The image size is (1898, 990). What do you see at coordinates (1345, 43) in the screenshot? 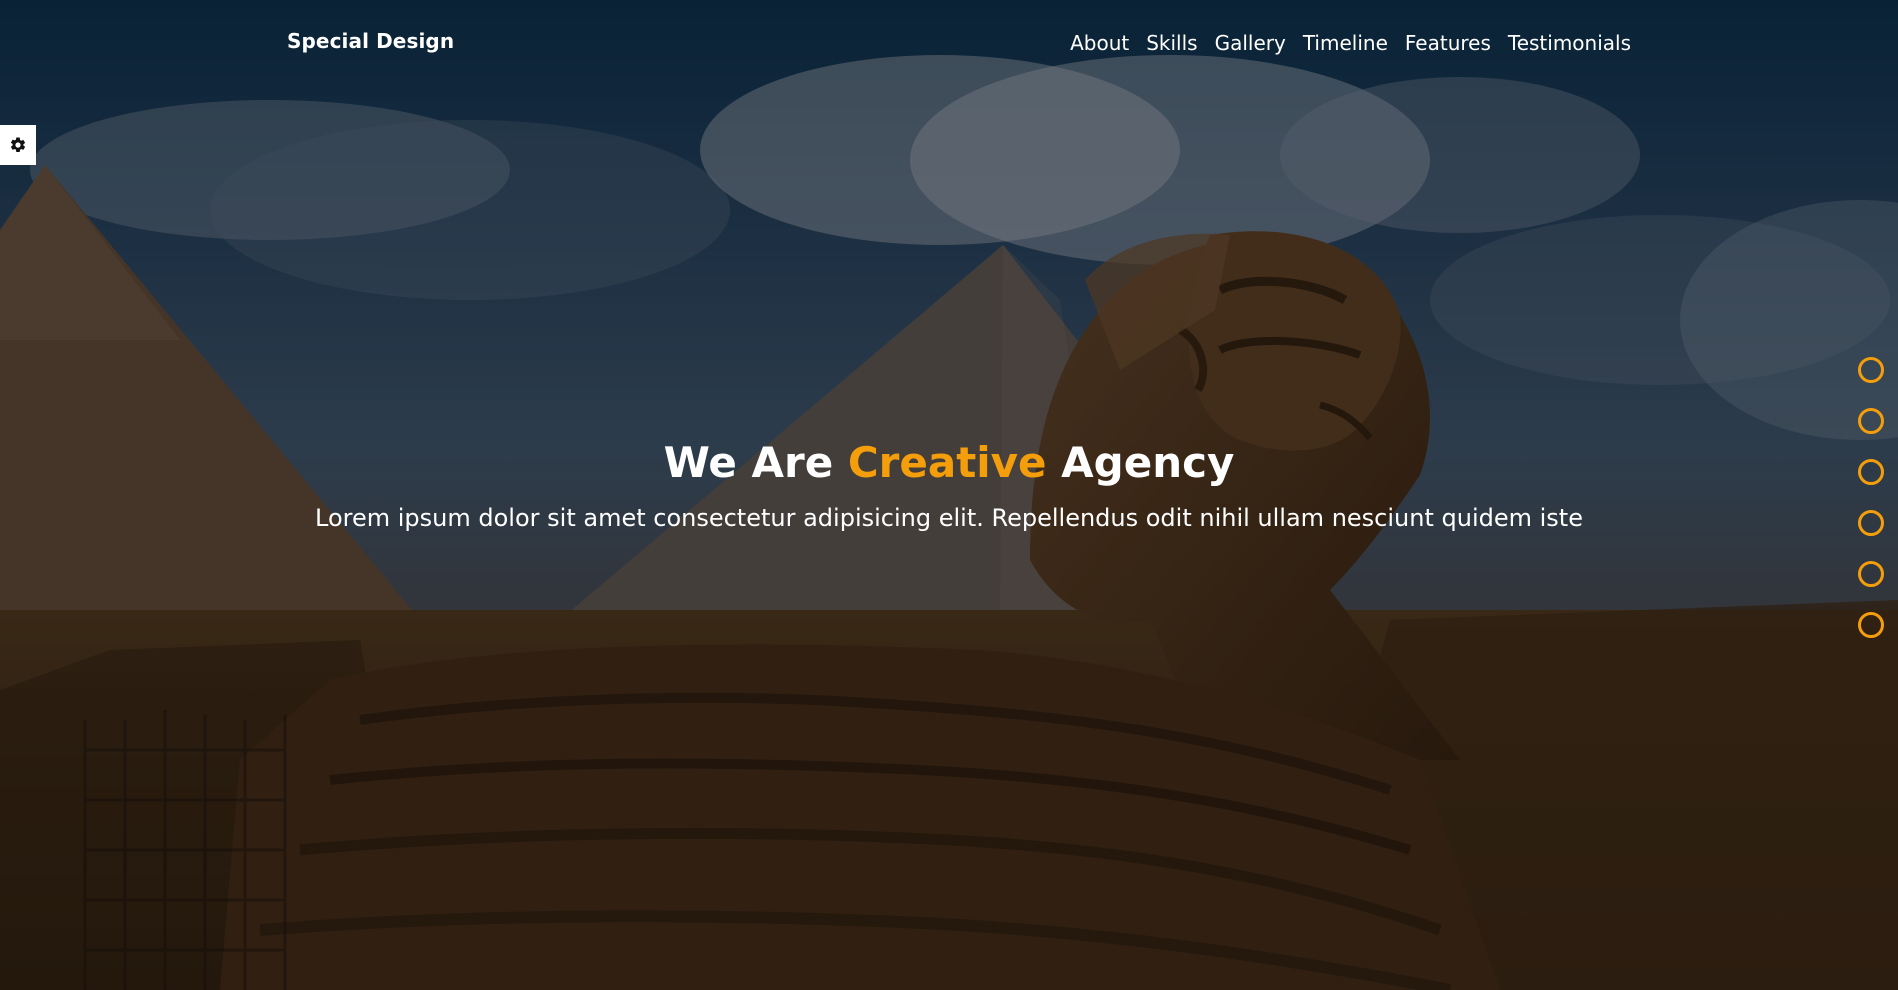
I see `nav-link-timeline: Timeline` at bounding box center [1345, 43].